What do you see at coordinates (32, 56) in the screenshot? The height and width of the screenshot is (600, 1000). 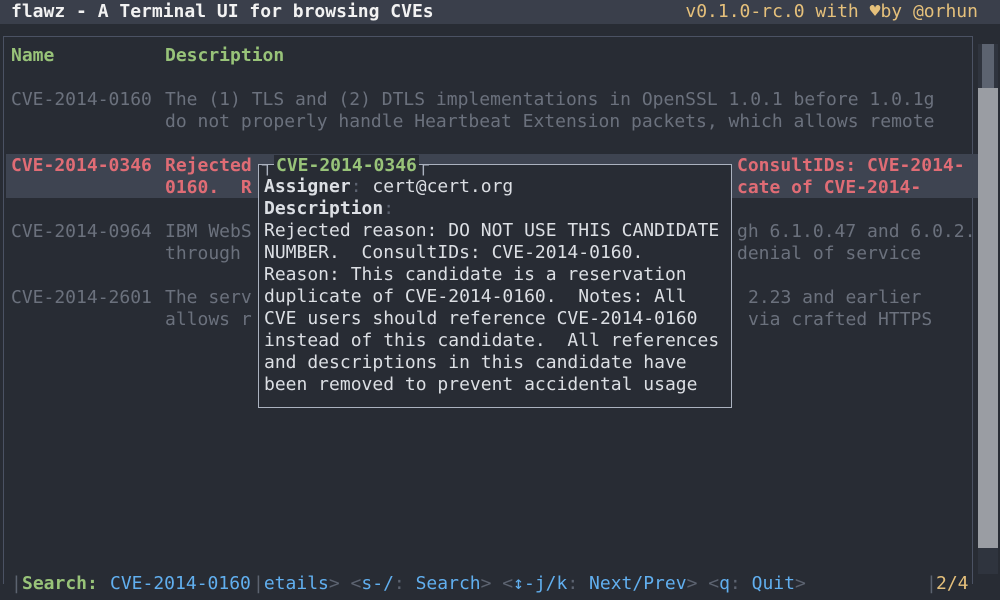 I see `column-header-name: Name` at bounding box center [32, 56].